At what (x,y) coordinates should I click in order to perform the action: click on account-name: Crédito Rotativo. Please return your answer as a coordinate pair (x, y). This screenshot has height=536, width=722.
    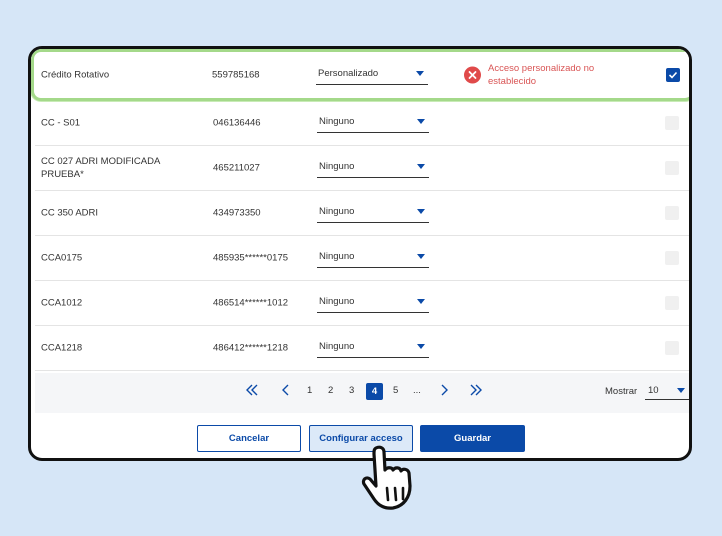
    Looking at the image, I should click on (75, 75).